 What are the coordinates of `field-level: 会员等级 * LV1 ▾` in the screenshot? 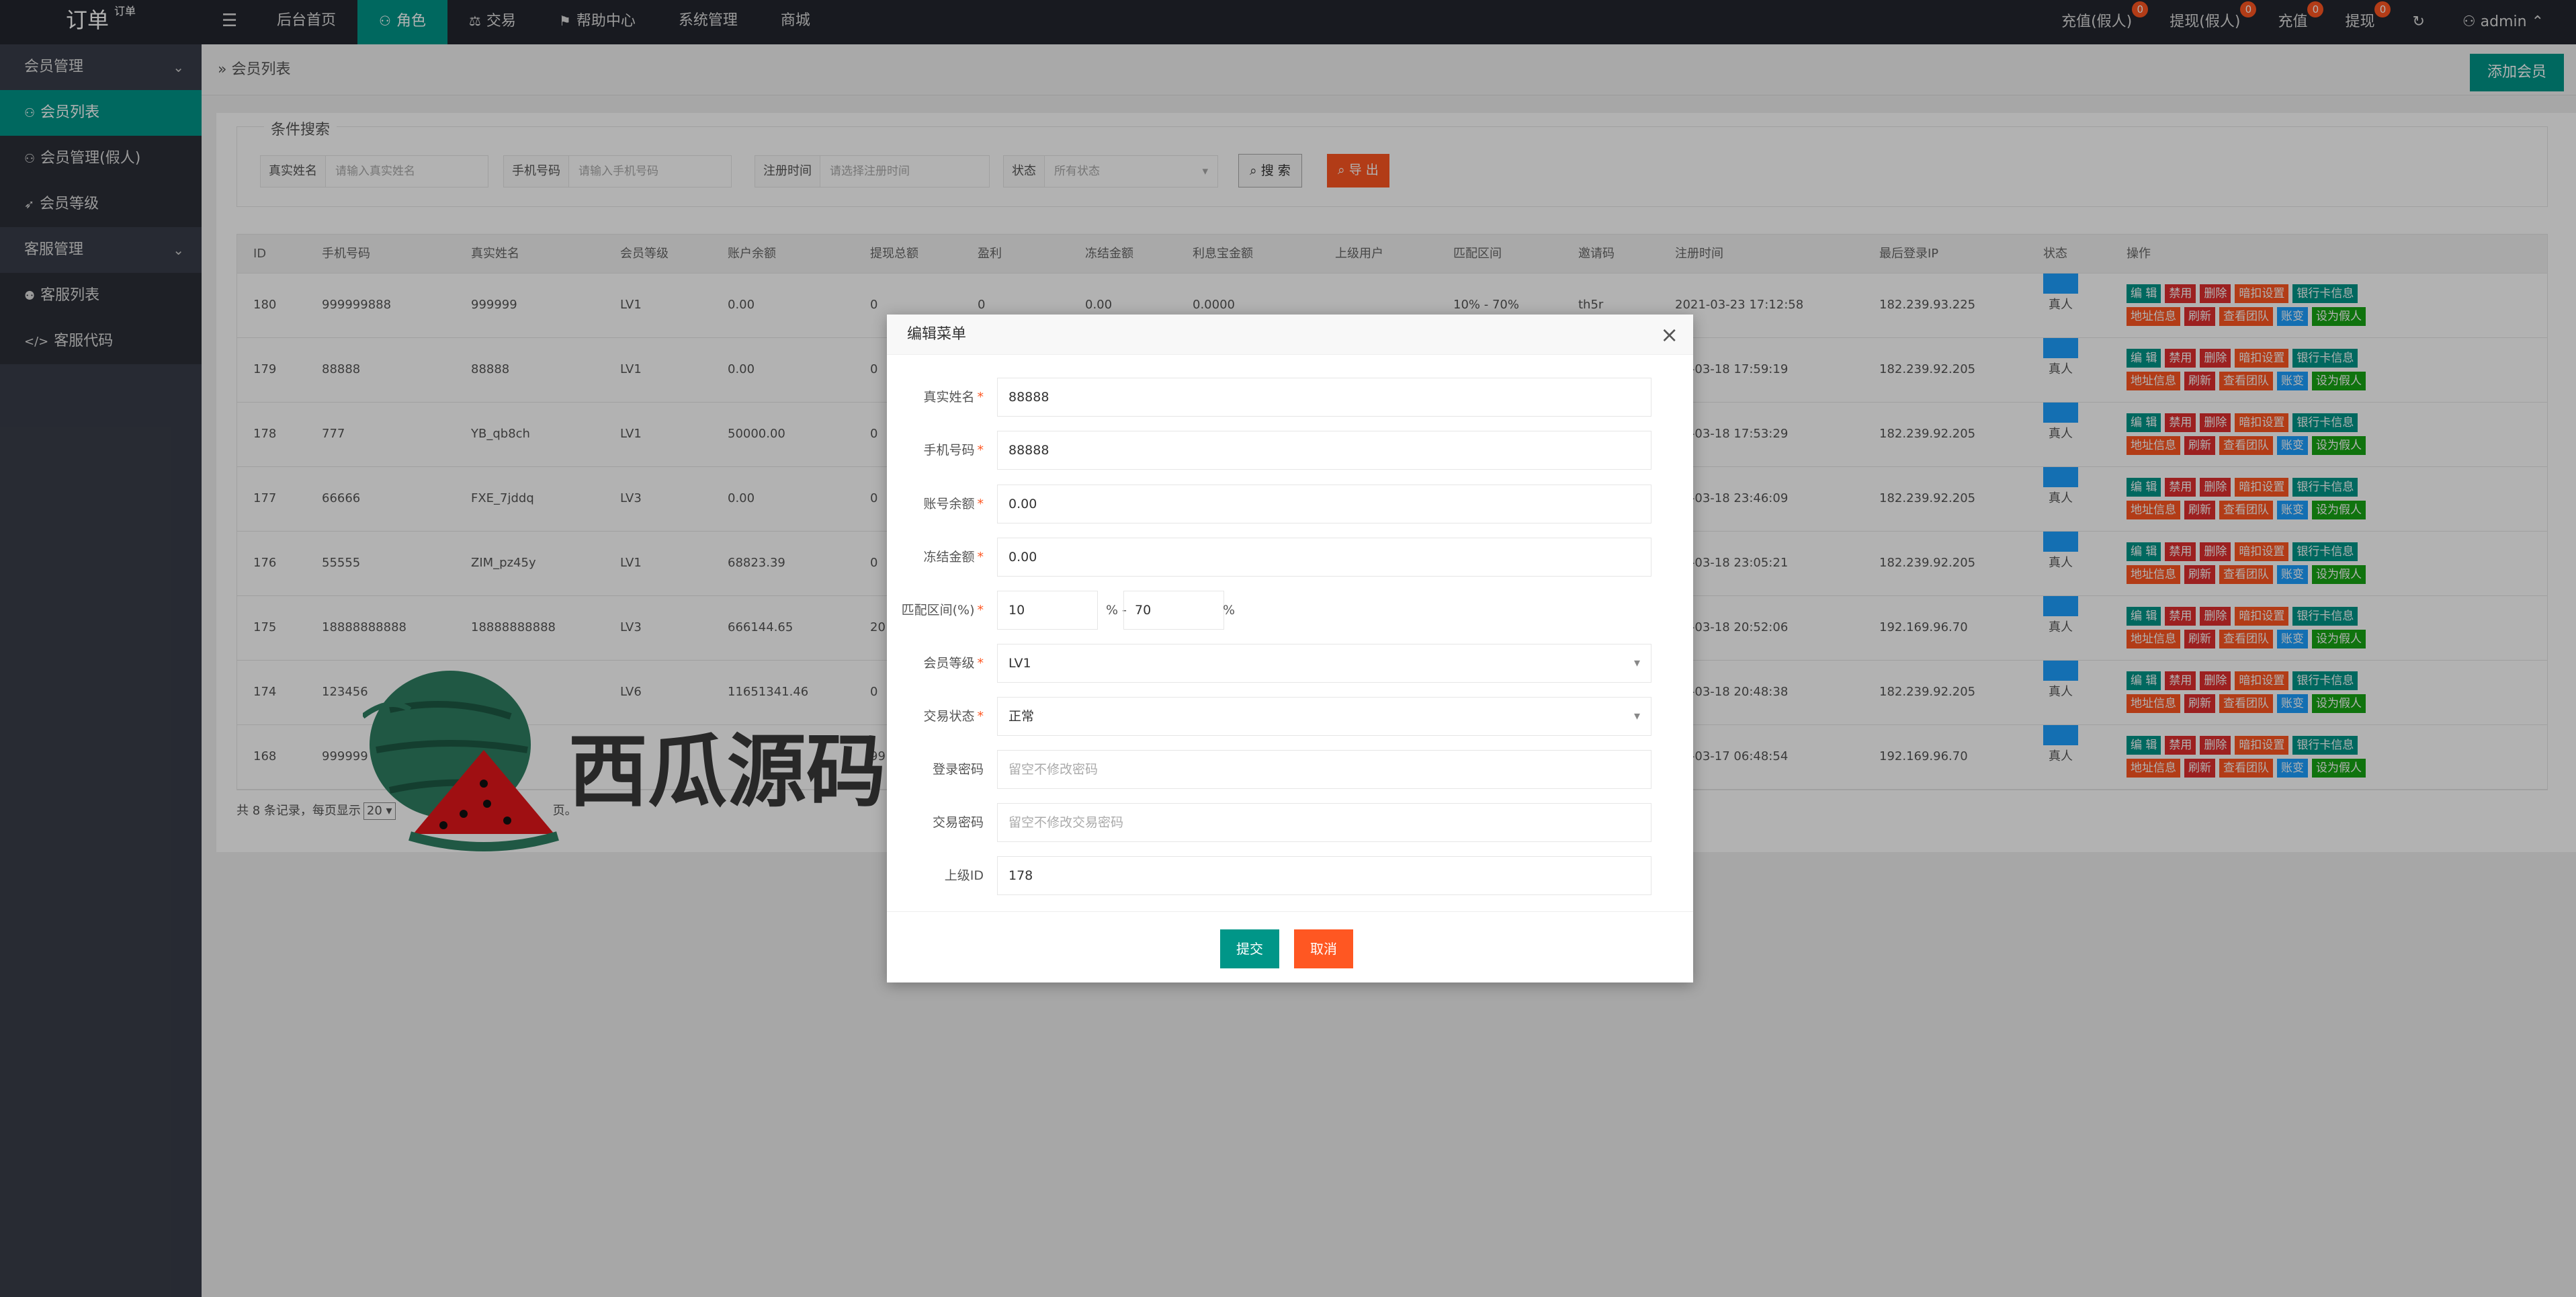 It's located at (1290, 663).